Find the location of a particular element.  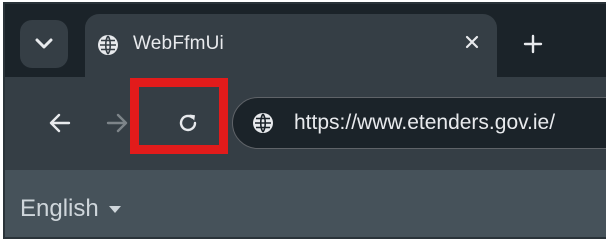

tab-title: WebFfmUi is located at coordinates (178, 43).